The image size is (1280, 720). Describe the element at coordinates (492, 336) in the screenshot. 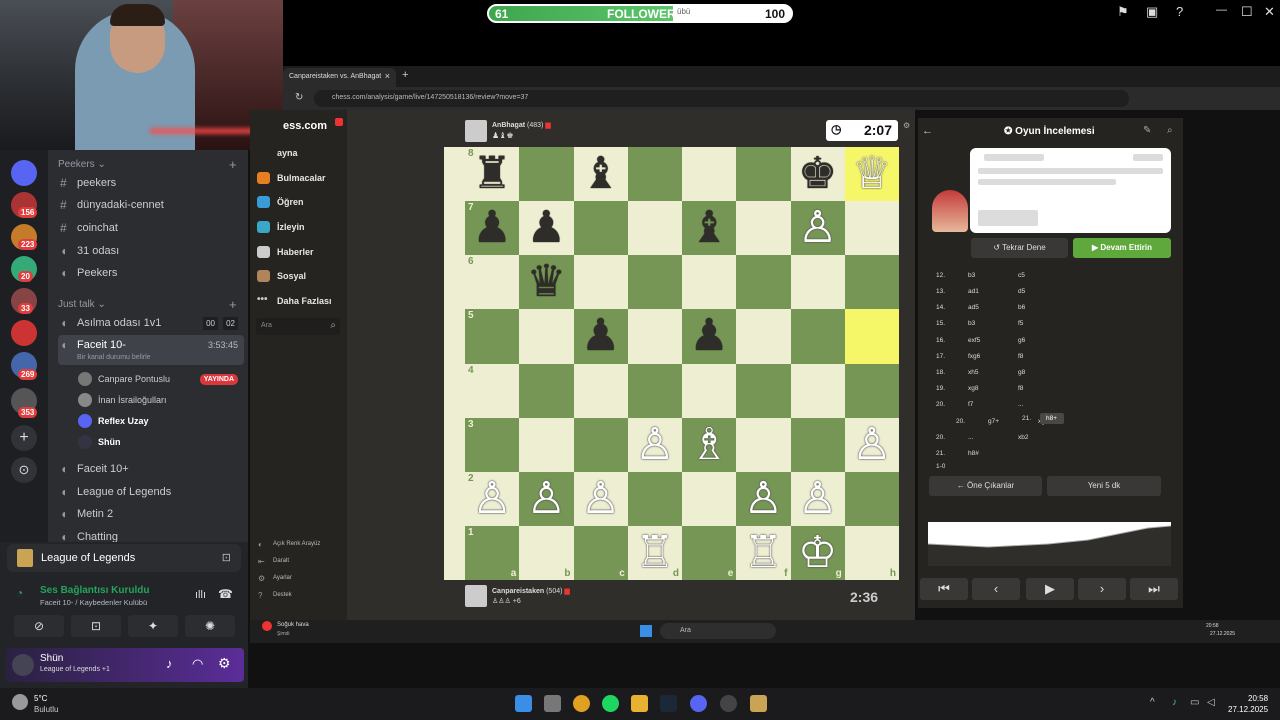

I see `square-a5: 5` at that location.